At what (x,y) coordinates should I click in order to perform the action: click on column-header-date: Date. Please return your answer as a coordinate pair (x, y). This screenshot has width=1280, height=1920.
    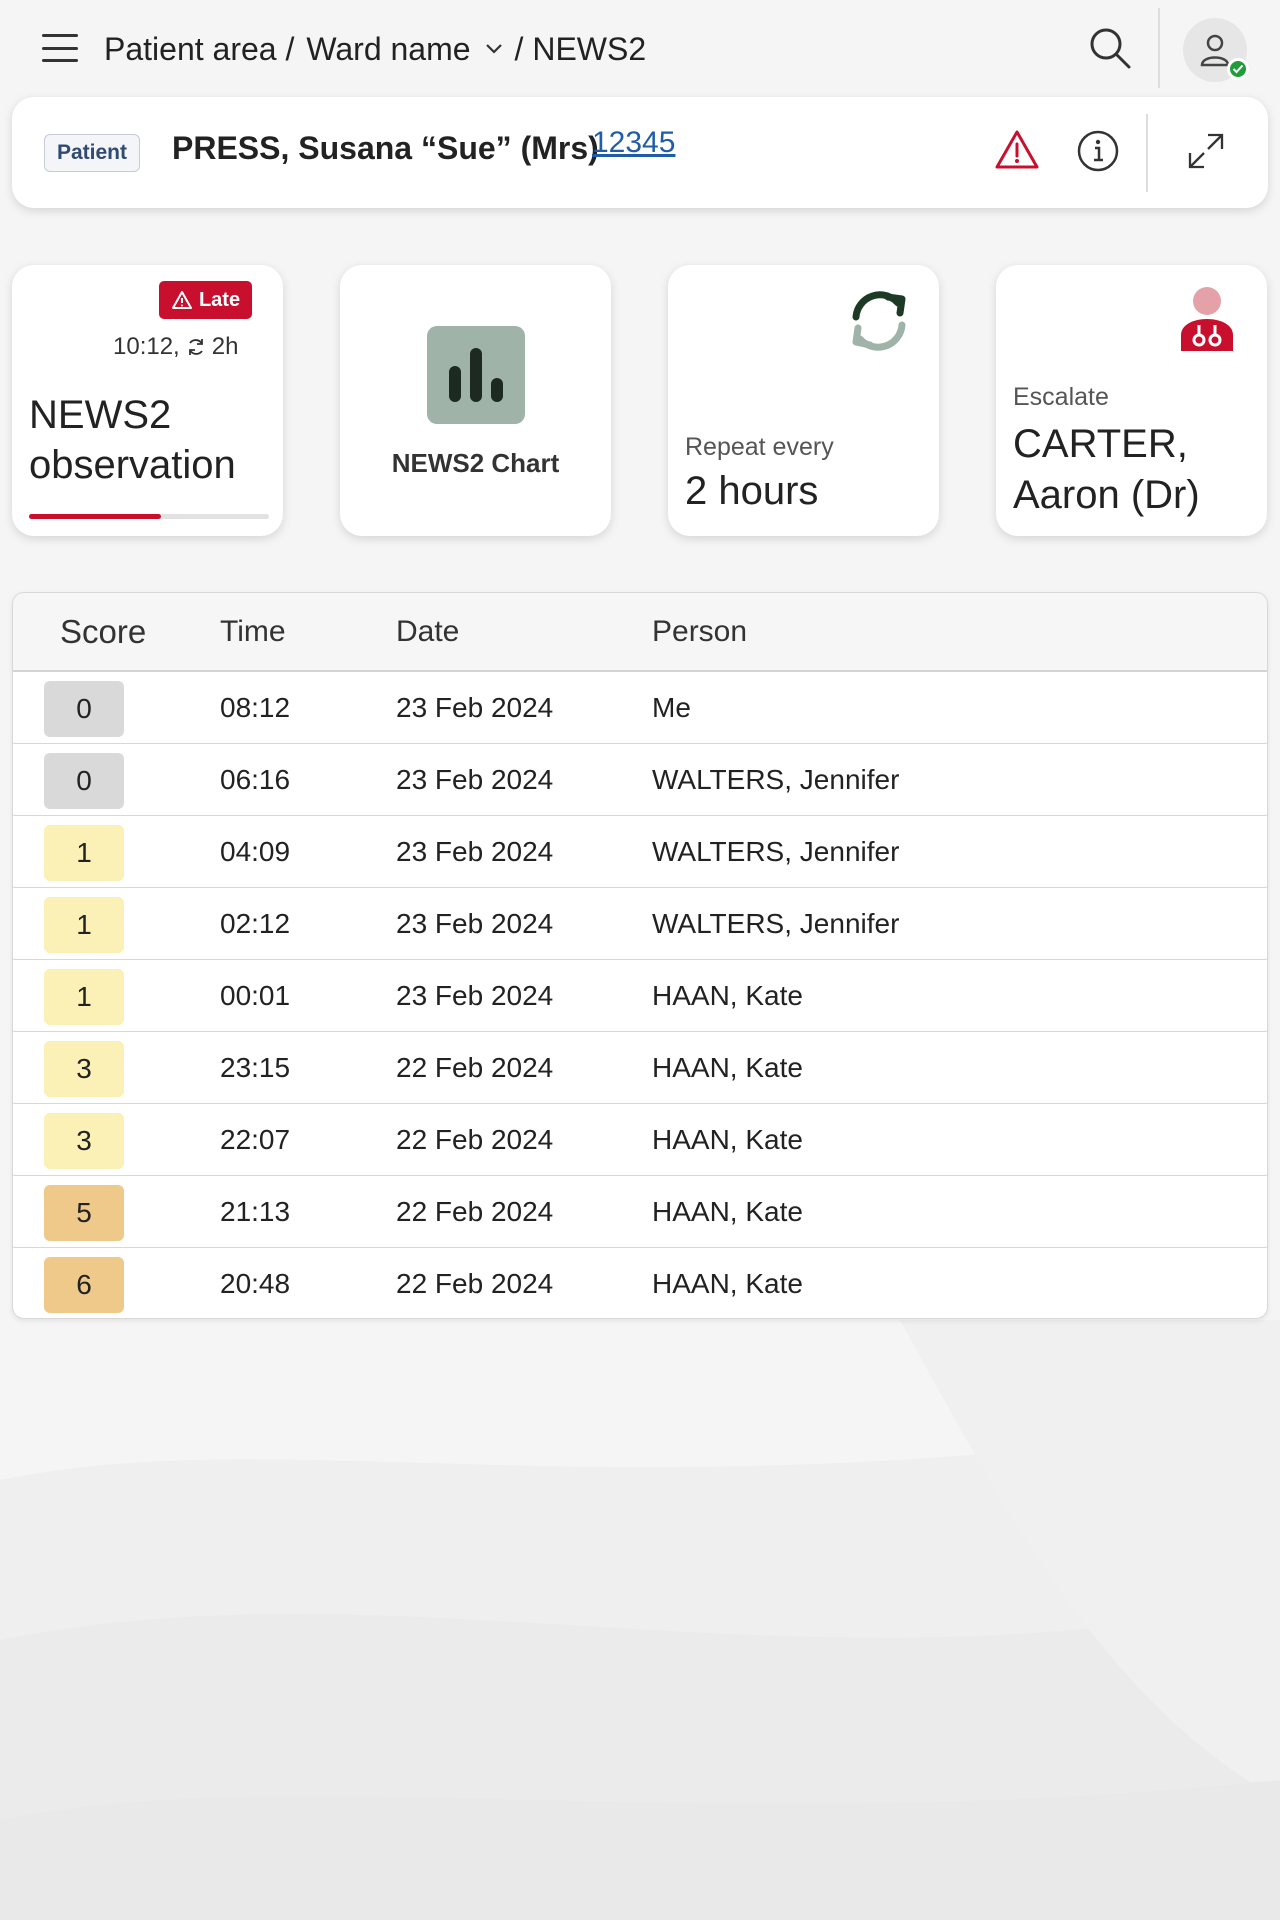
    Looking at the image, I should click on (427, 632).